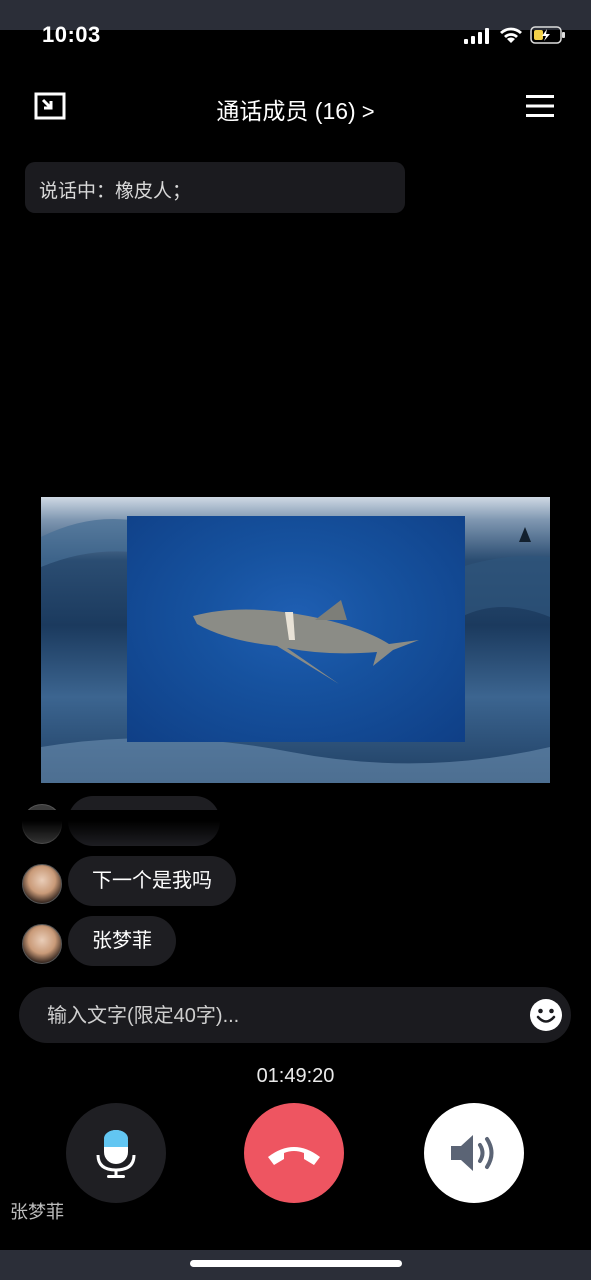 The height and width of the screenshot is (1280, 591). What do you see at coordinates (294, 1156) in the screenshot?
I see `hang-up-icon` at bounding box center [294, 1156].